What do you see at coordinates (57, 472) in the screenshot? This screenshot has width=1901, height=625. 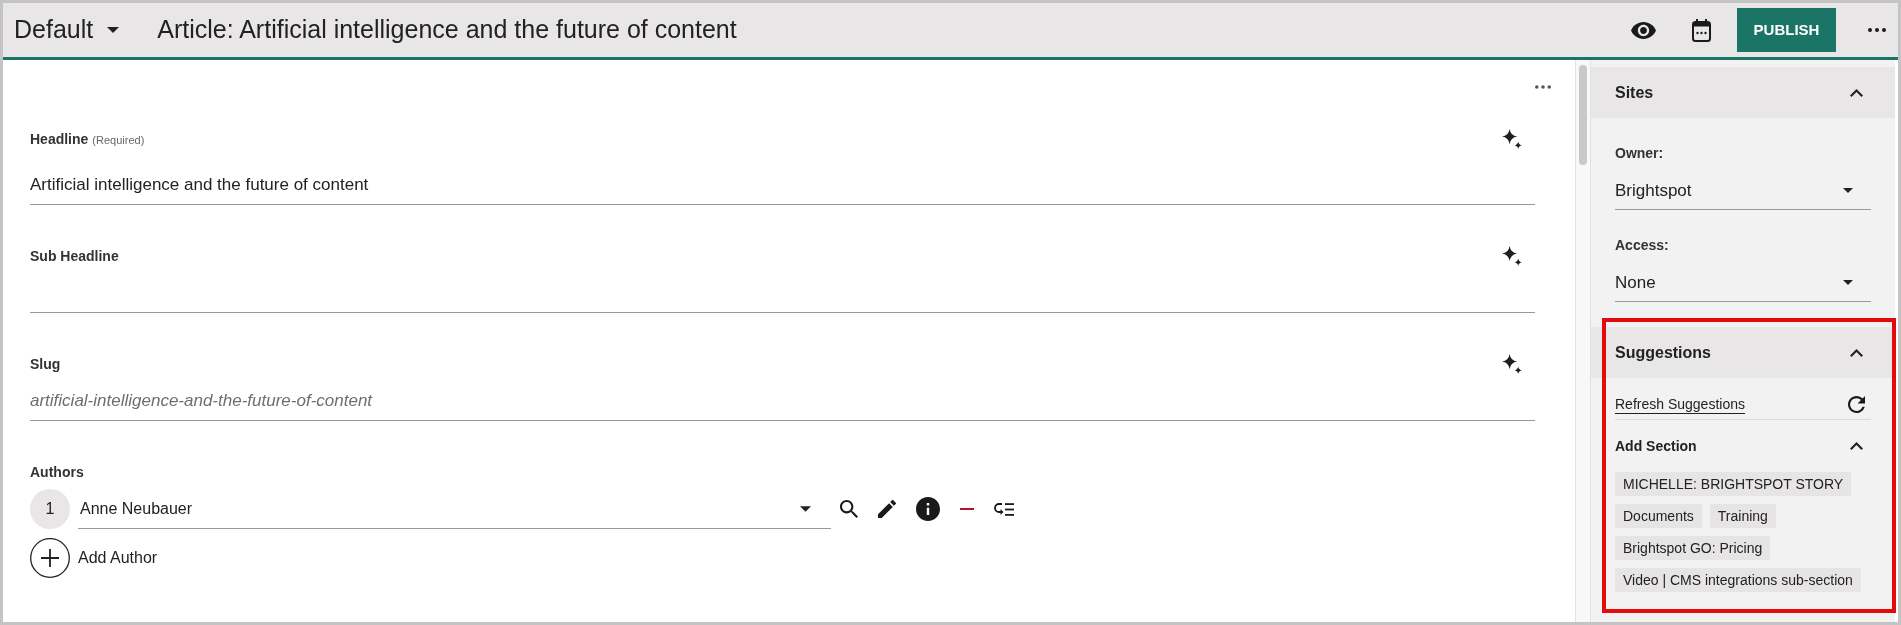 I see `field-label: Authors` at bounding box center [57, 472].